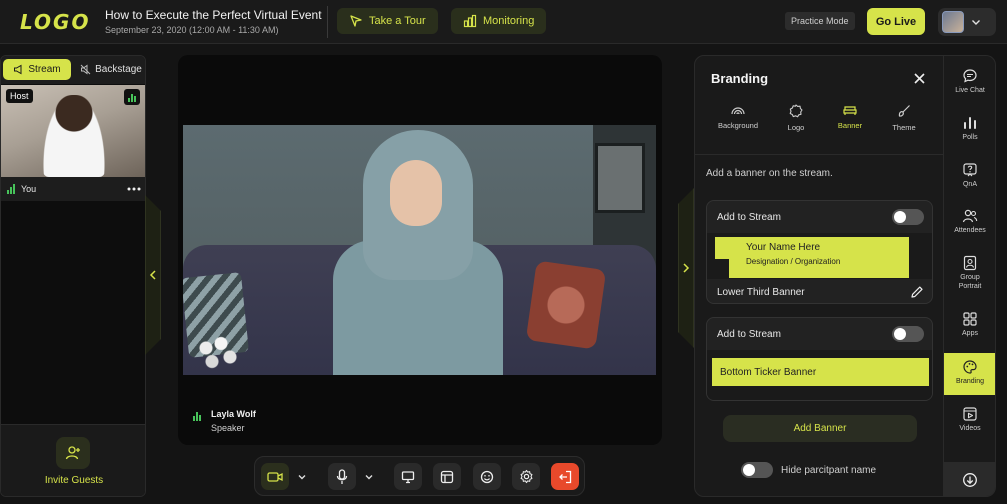 Image resolution: width=1007 pixels, height=504 pixels. I want to click on rail-label: Group Portrait, so click(970, 282).